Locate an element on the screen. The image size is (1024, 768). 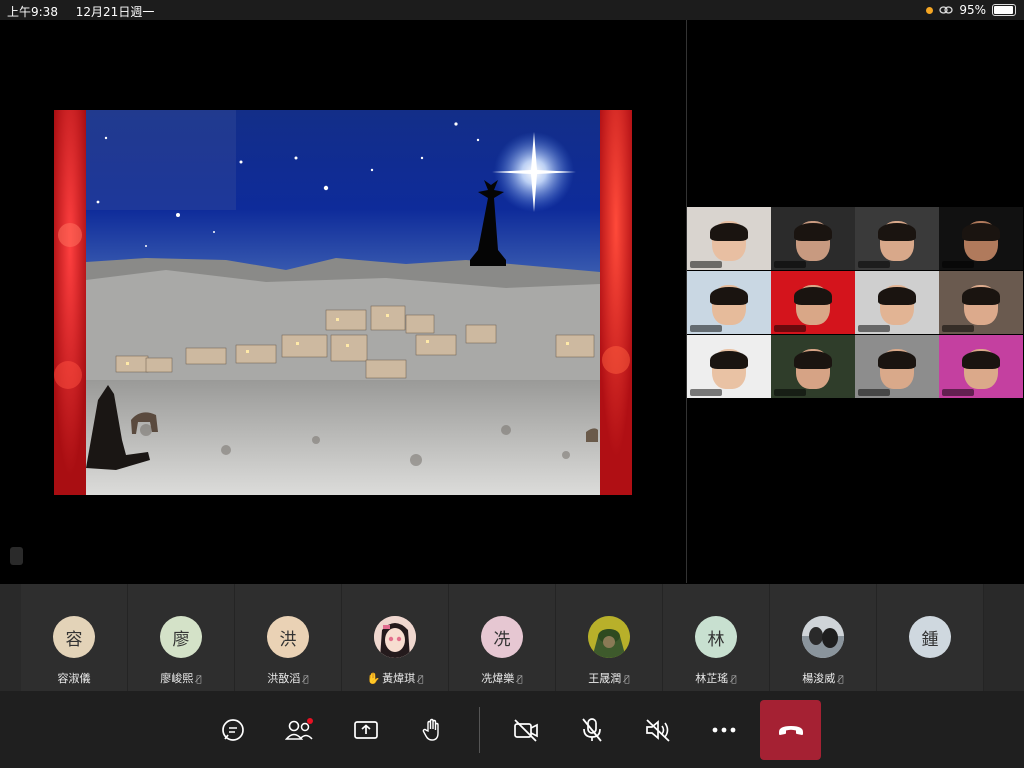
participant-avatar: 廖 is located at coordinates (181, 637).